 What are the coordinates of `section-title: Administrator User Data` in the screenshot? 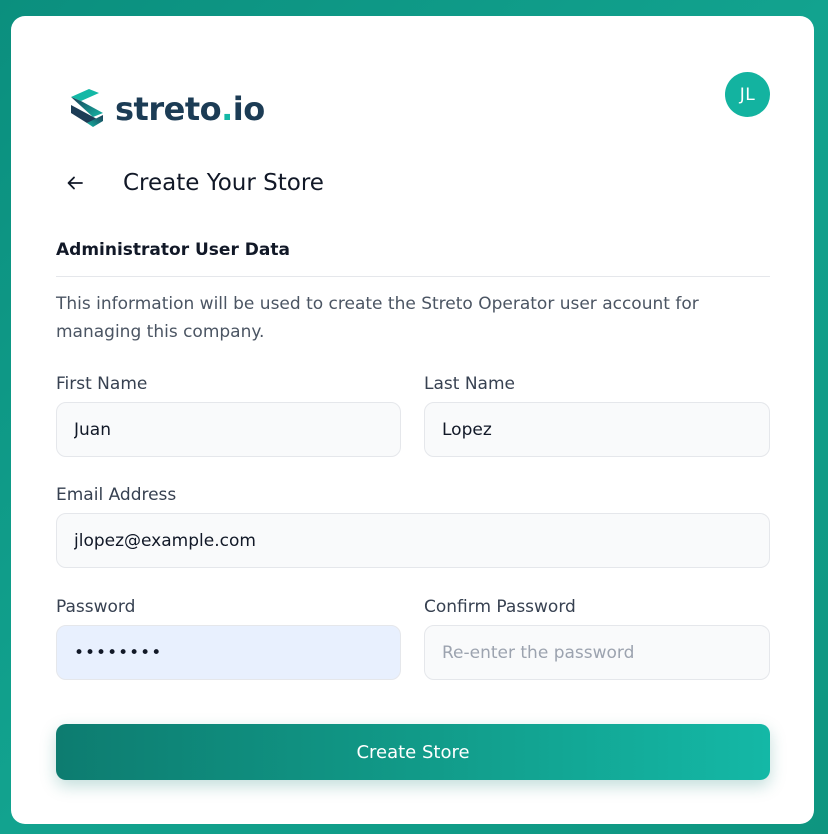 It's located at (173, 250).